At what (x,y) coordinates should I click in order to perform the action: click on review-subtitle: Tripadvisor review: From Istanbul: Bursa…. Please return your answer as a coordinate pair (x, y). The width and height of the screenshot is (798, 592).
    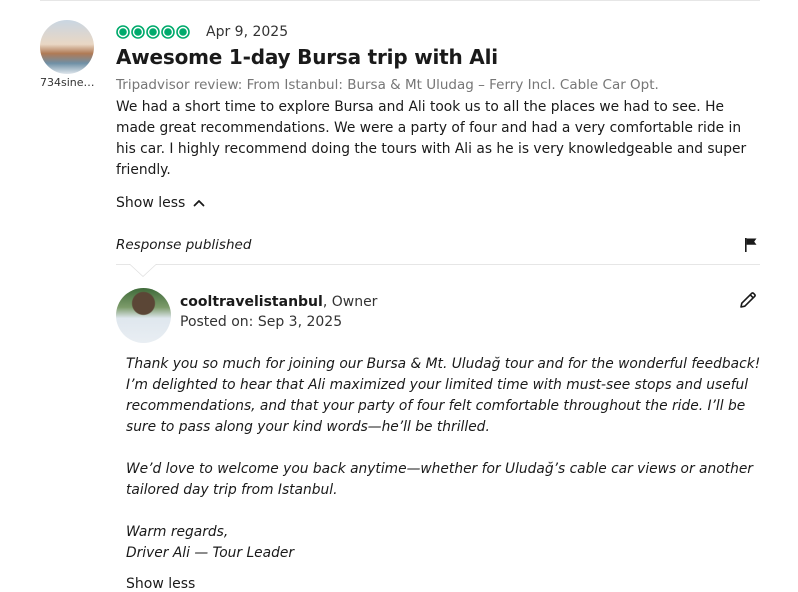
    Looking at the image, I should click on (387, 85).